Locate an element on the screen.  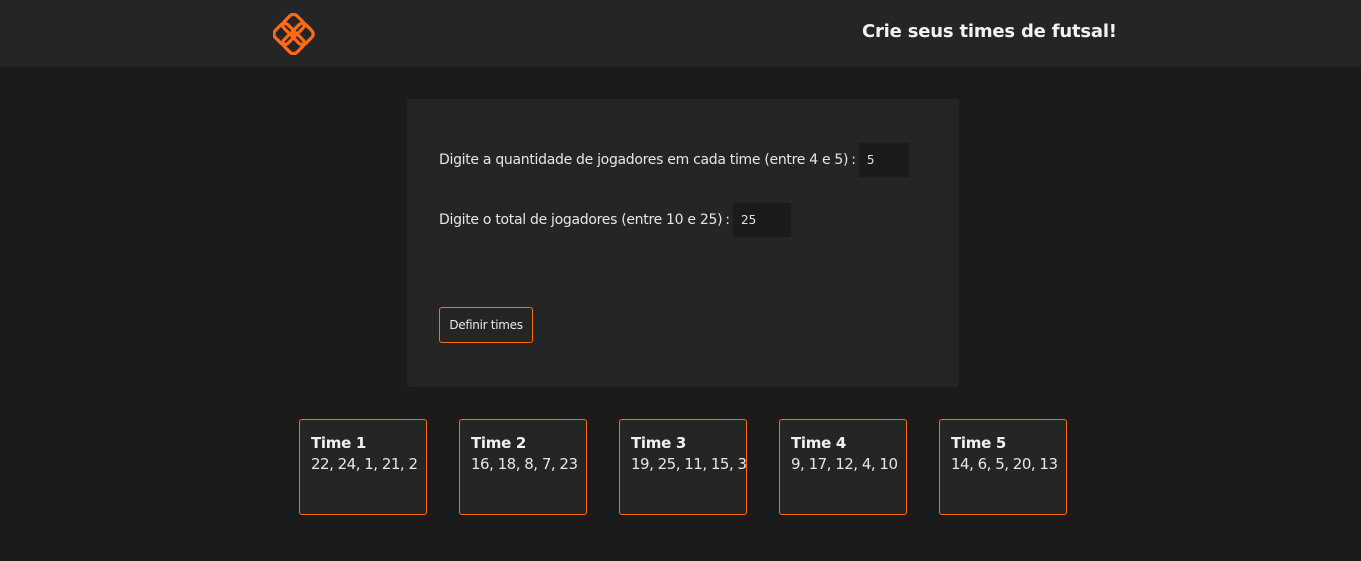
team-card-2: Time 2 16, 18, 8, 7, 23 is located at coordinates (523, 467).